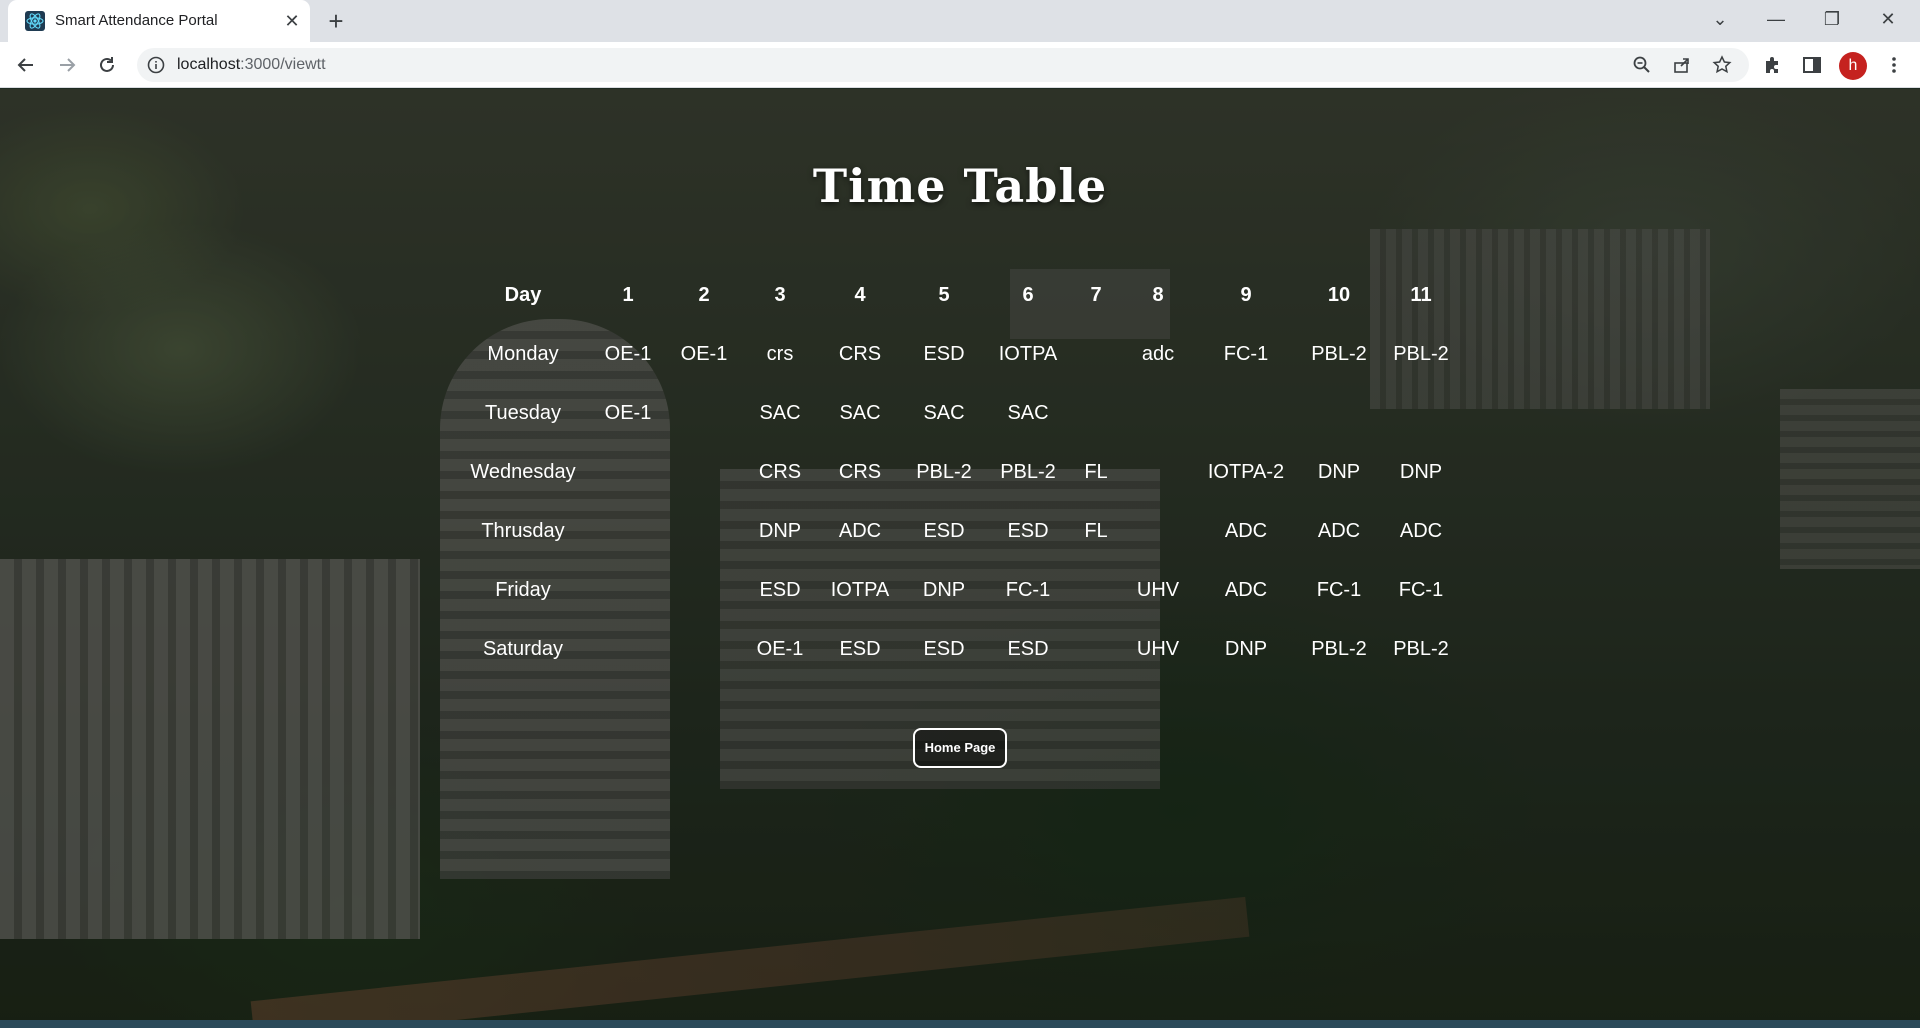  Describe the element at coordinates (523, 295) in the screenshot. I see `header-day: Day` at that location.